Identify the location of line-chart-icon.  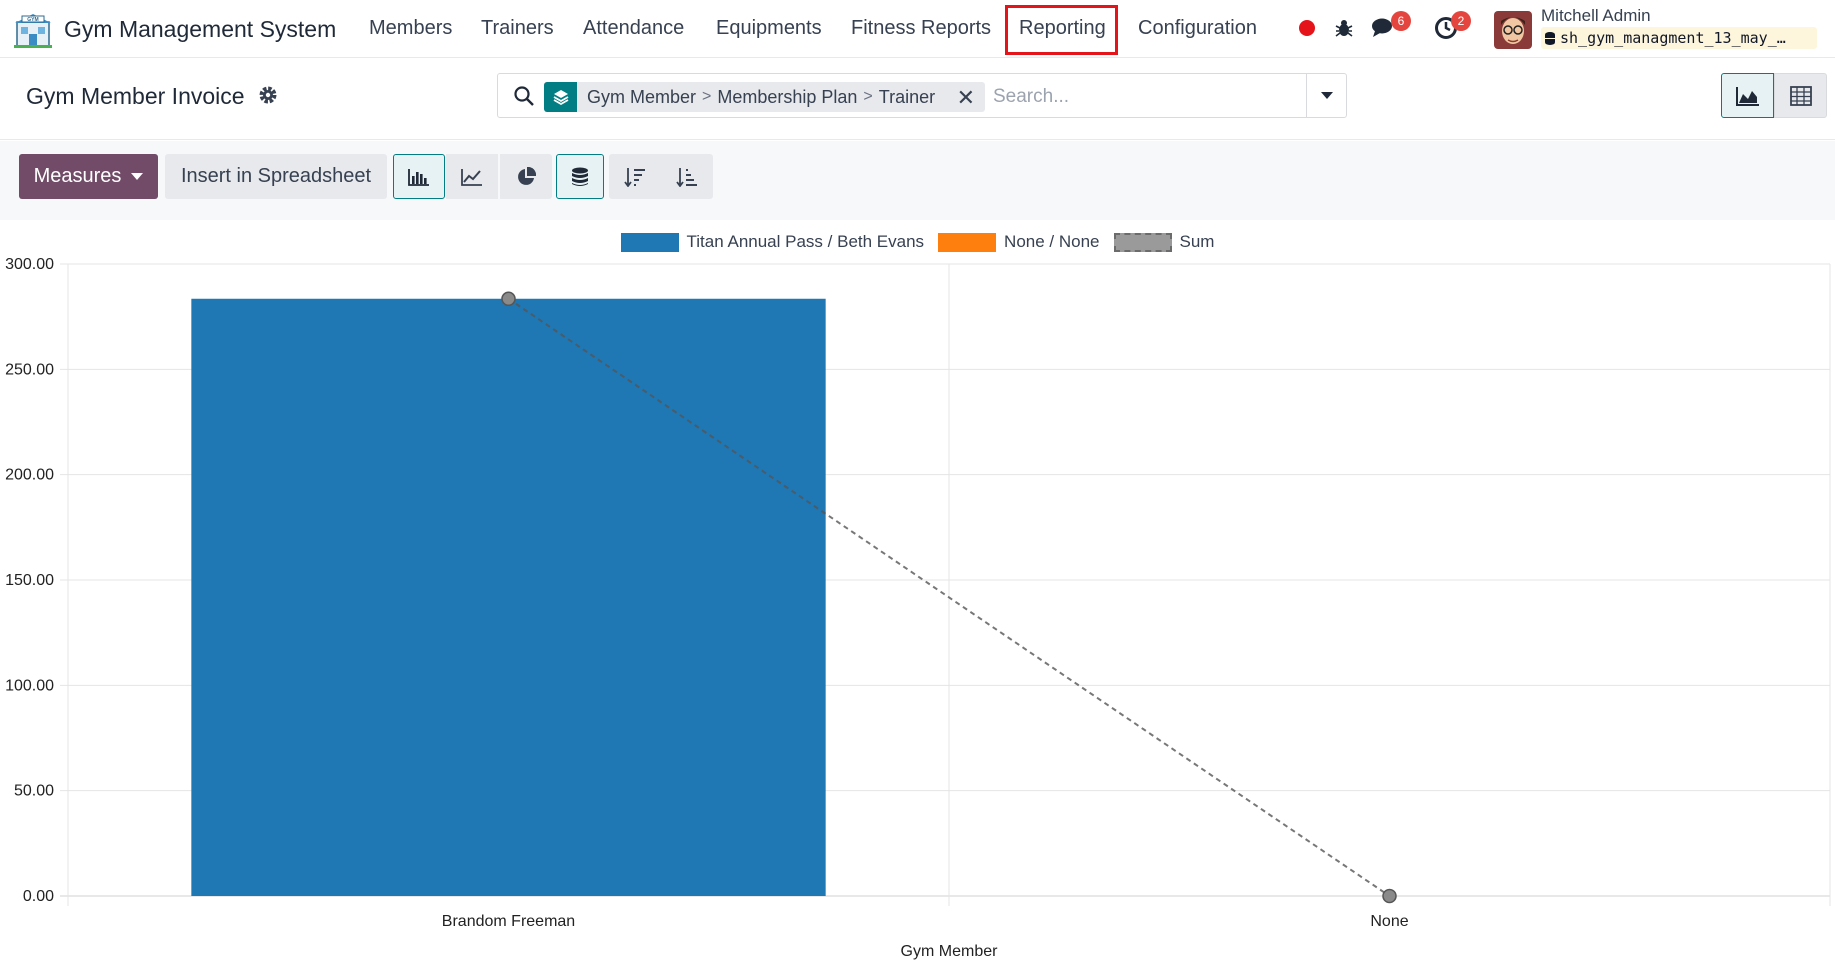
(471, 177).